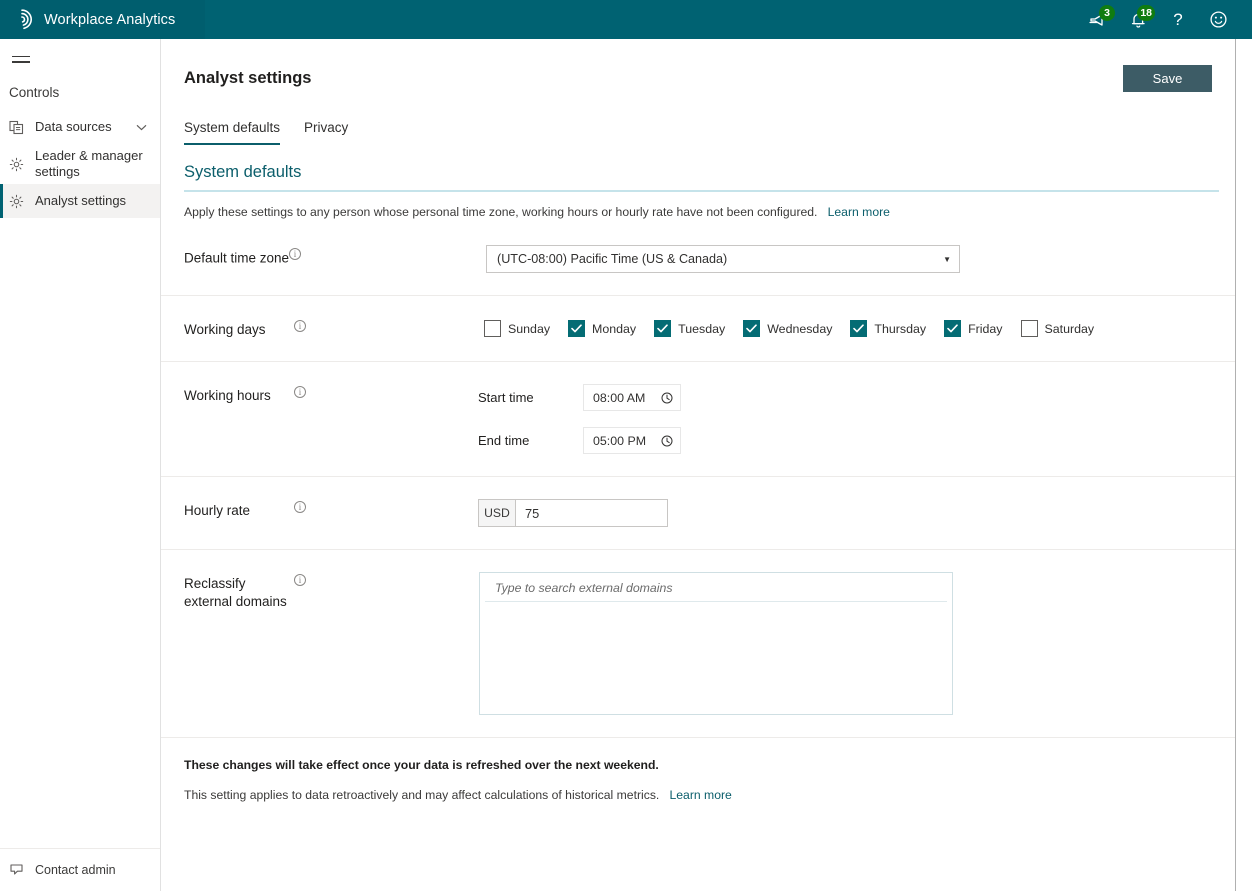 Image resolution: width=1252 pixels, height=891 pixels. I want to click on contact-admin-icon, so click(22, 870).